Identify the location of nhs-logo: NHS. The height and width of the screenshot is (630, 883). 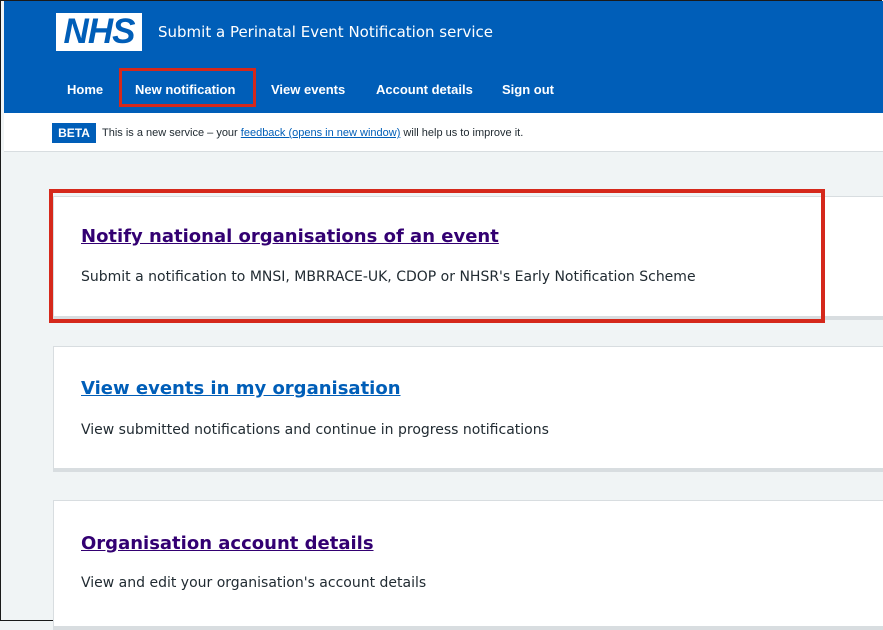
(99, 32).